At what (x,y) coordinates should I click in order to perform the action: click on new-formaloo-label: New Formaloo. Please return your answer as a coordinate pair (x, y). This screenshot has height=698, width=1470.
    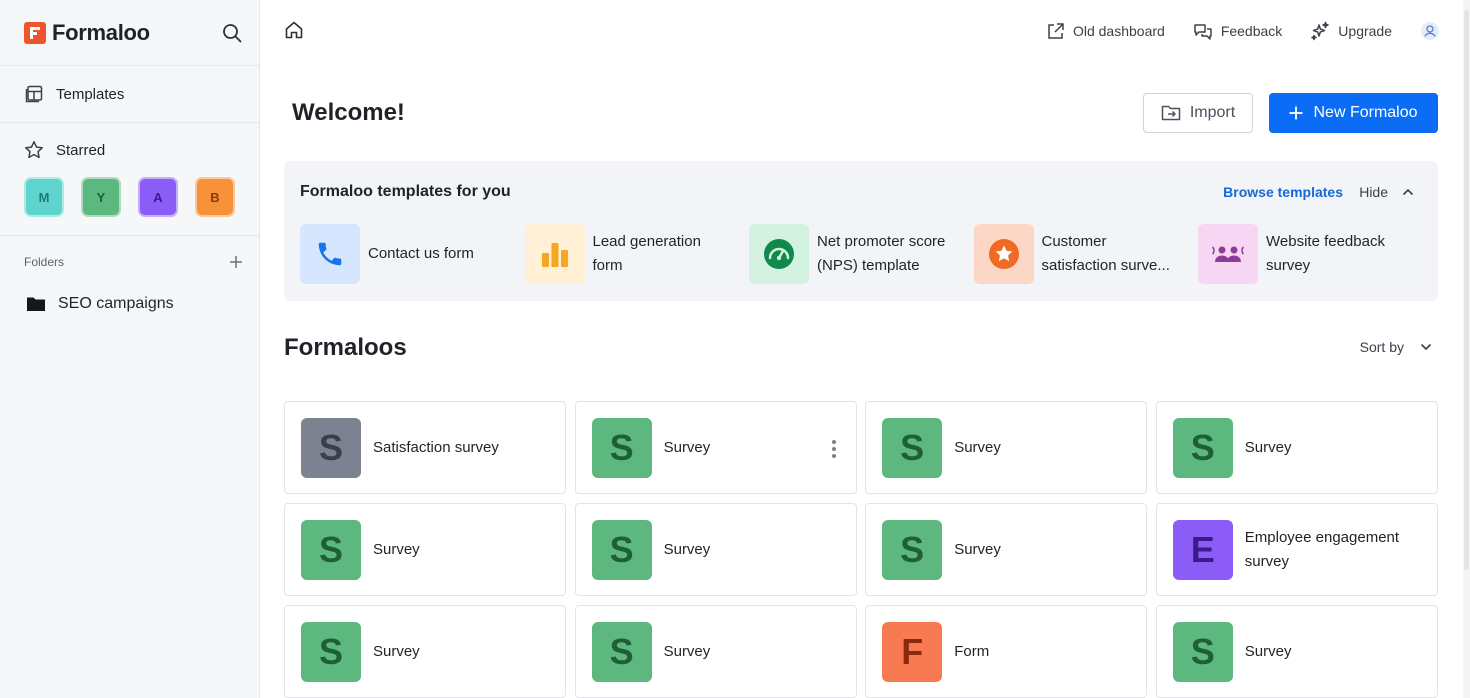
    Looking at the image, I should click on (1365, 112).